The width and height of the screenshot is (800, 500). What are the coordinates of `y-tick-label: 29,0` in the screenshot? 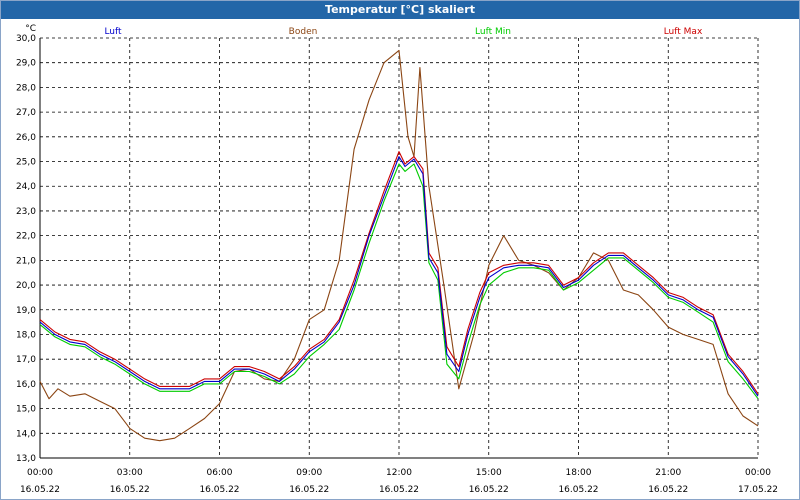 It's located at (26, 64).